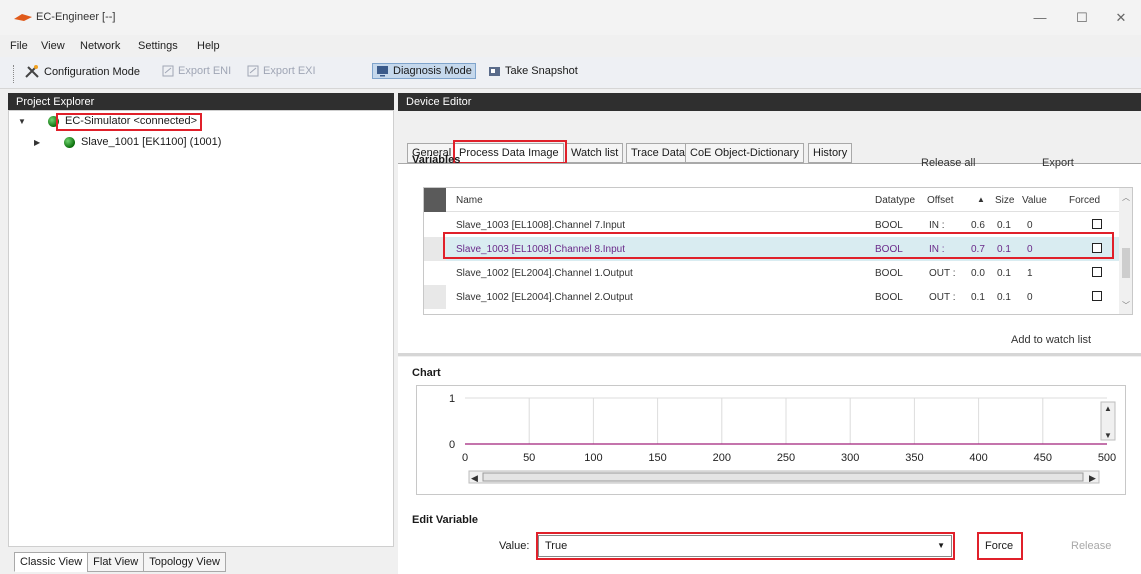 This screenshot has width=1141, height=574. Describe the element at coordinates (1043, 458) in the screenshot. I see `x-tick-label: 450` at that location.